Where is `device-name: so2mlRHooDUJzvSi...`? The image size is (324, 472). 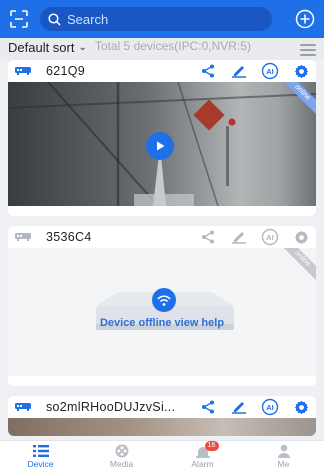 device-name: so2mlRHooDUJzvSi... is located at coordinates (111, 407).